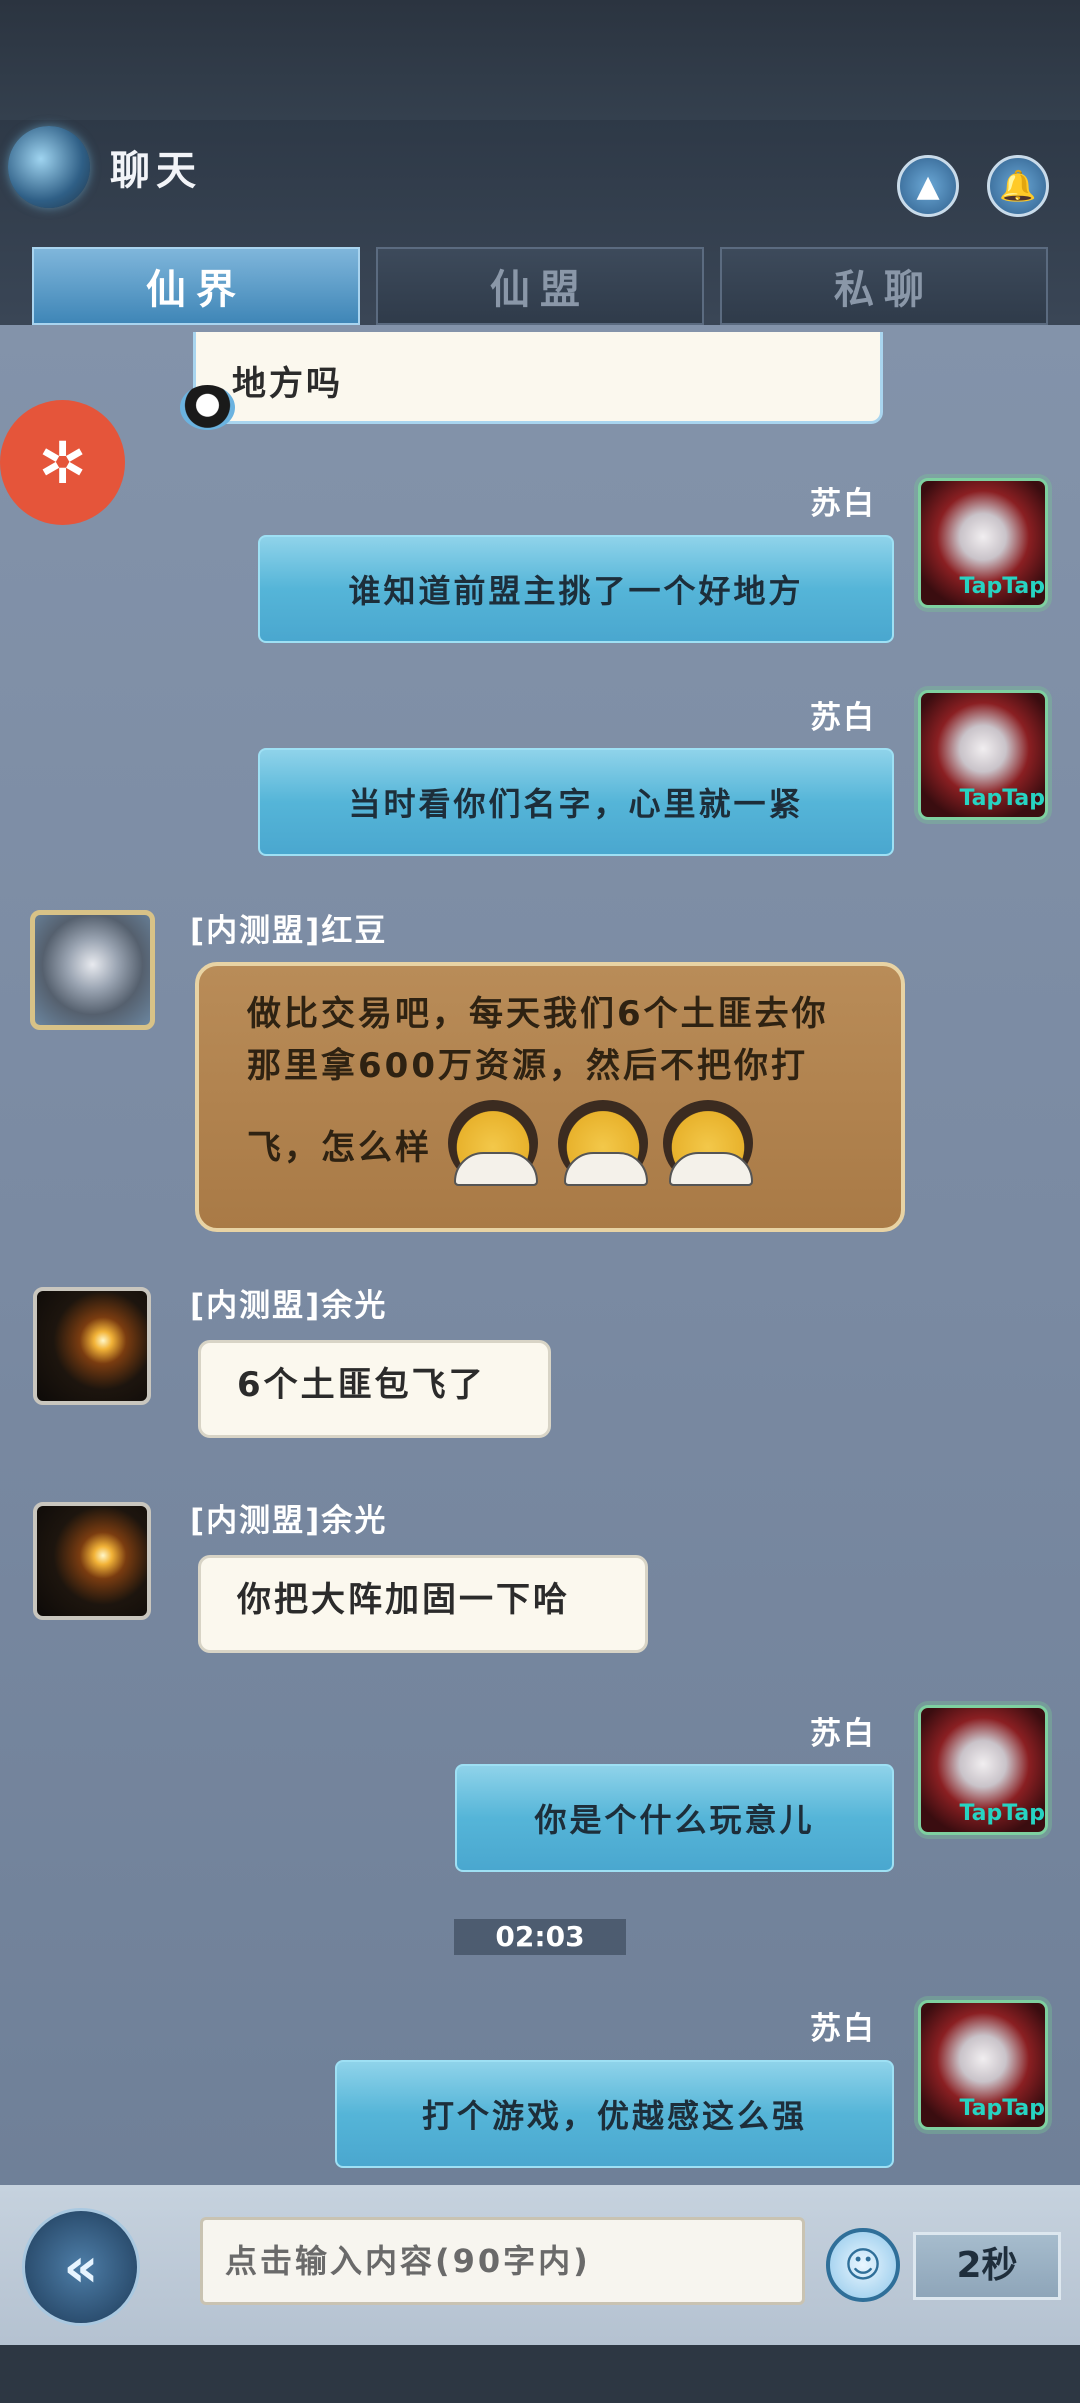  I want to click on navigation-bar-area, so click(540, 2374).